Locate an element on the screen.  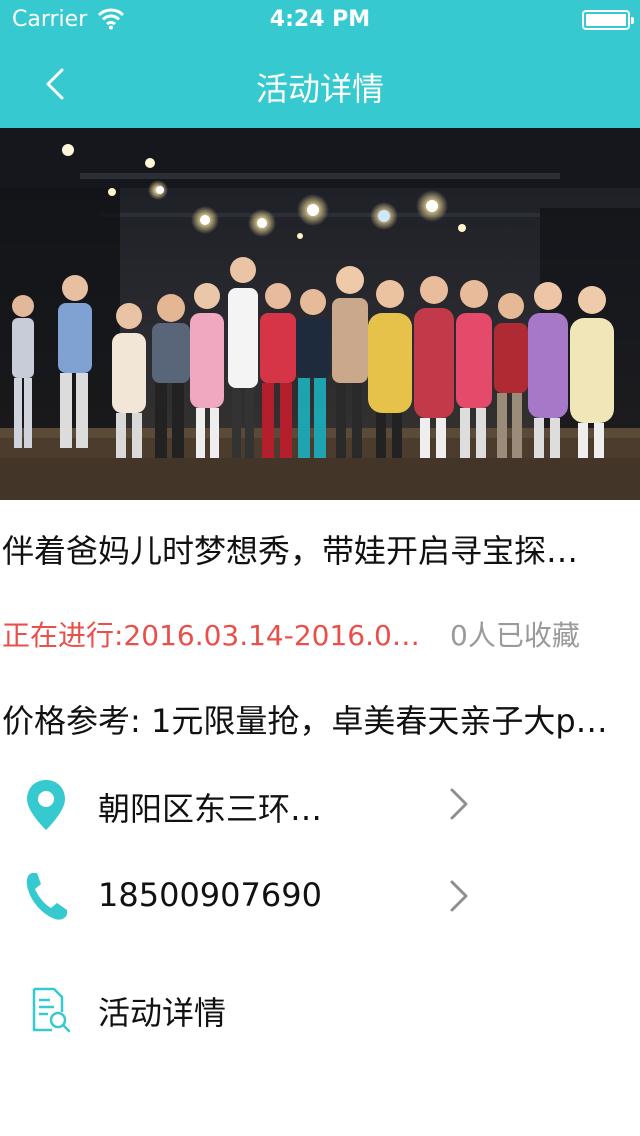
clock: 4:24 PM is located at coordinates (320, 19).